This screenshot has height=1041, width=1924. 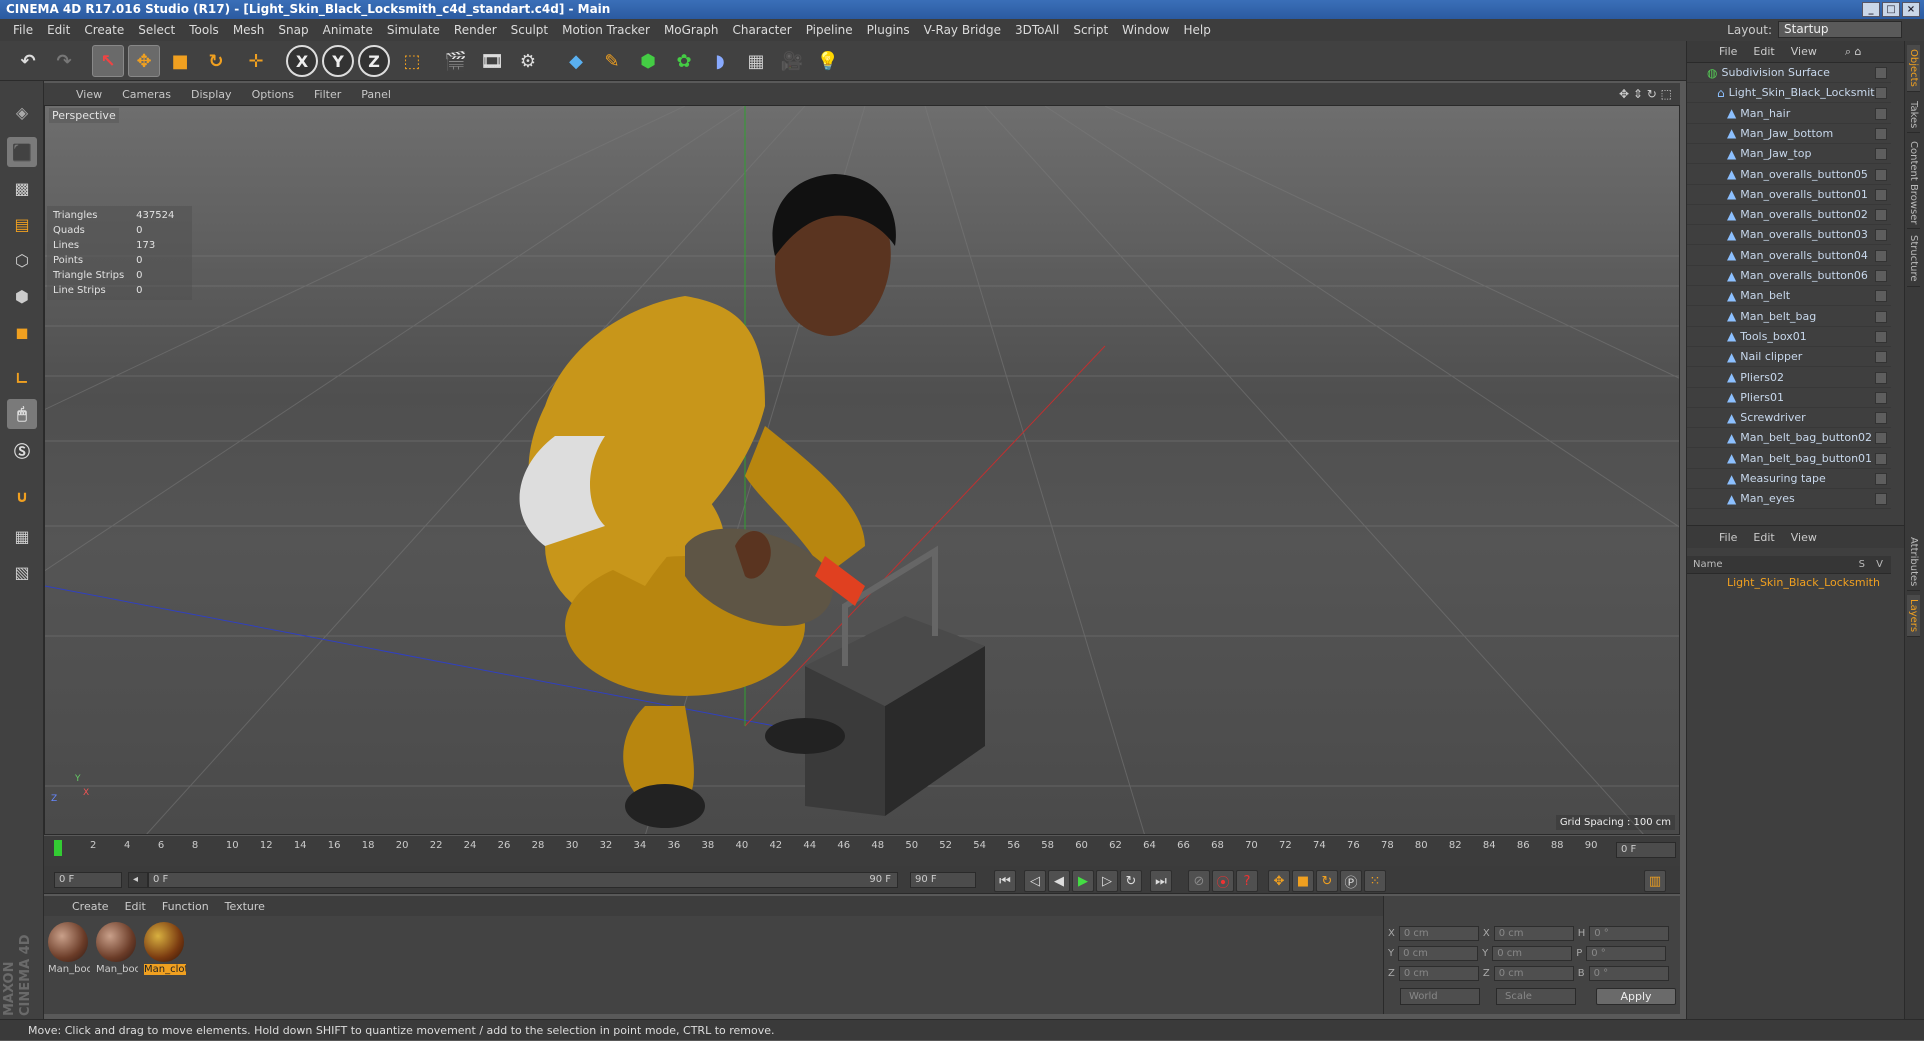 I want to click on range-left-arrow-icon: ◂, so click(x=138, y=880).